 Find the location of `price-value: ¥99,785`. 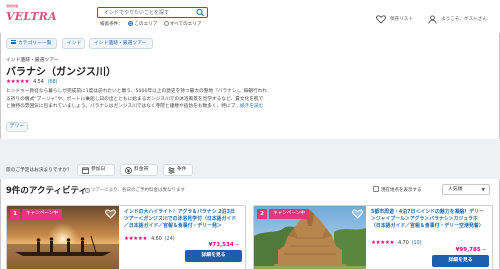

price-value: ¥99,785 is located at coordinates (468, 250).